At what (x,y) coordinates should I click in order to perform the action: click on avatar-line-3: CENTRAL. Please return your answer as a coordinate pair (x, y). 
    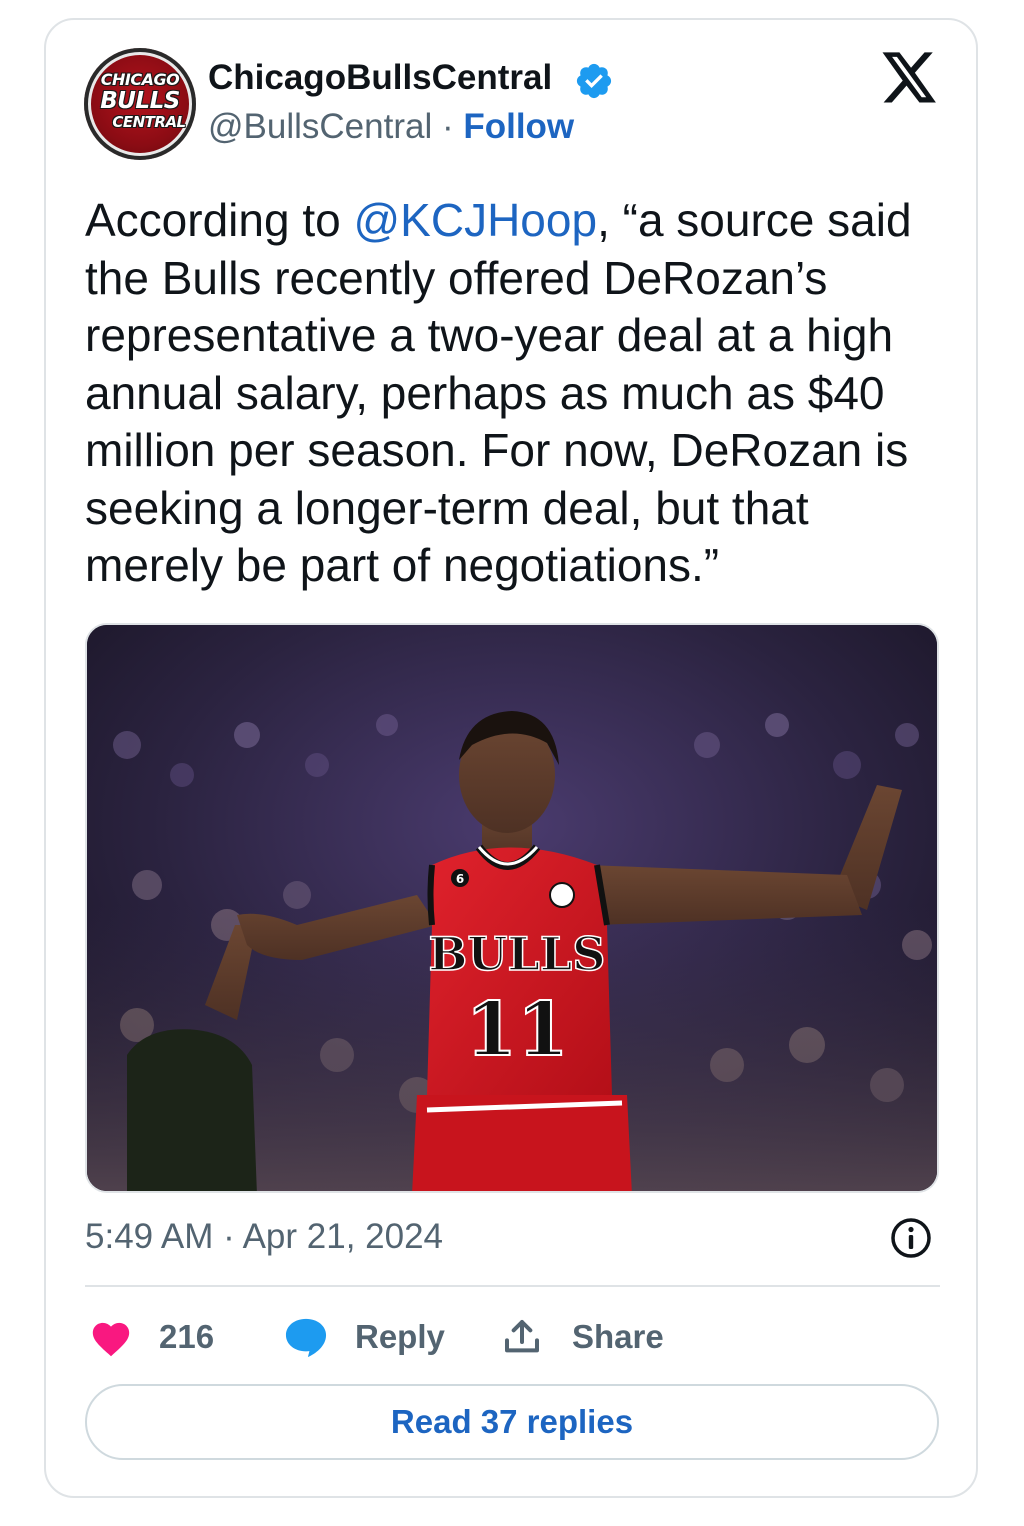
    Looking at the image, I should click on (149, 122).